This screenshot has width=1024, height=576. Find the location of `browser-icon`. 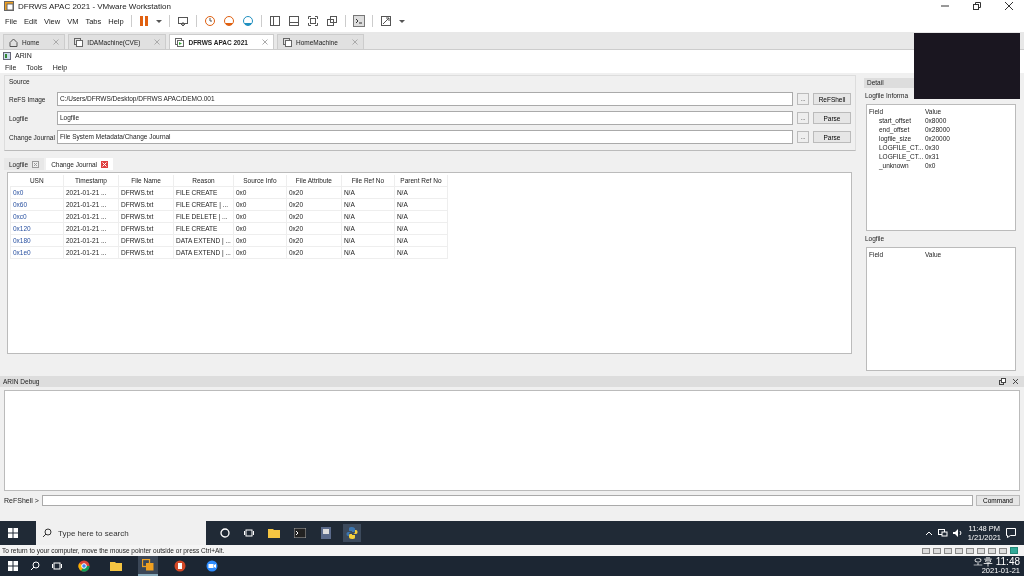

browser-icon is located at coordinates (84, 566).